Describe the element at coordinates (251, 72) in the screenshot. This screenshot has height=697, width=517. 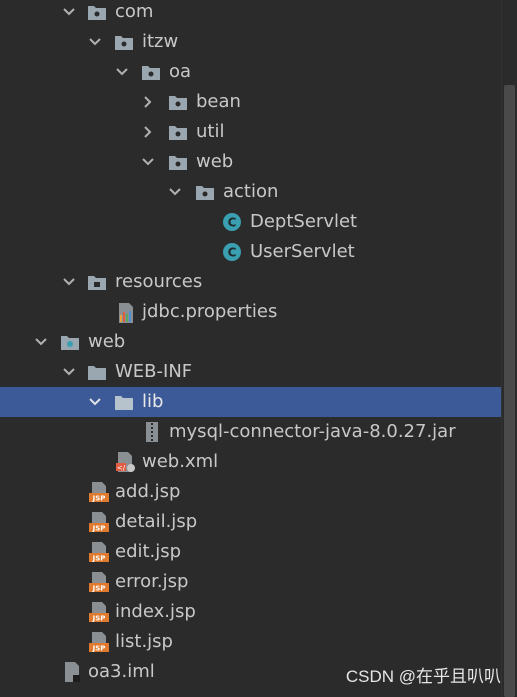
I see `tree-row-oa: oa` at that location.